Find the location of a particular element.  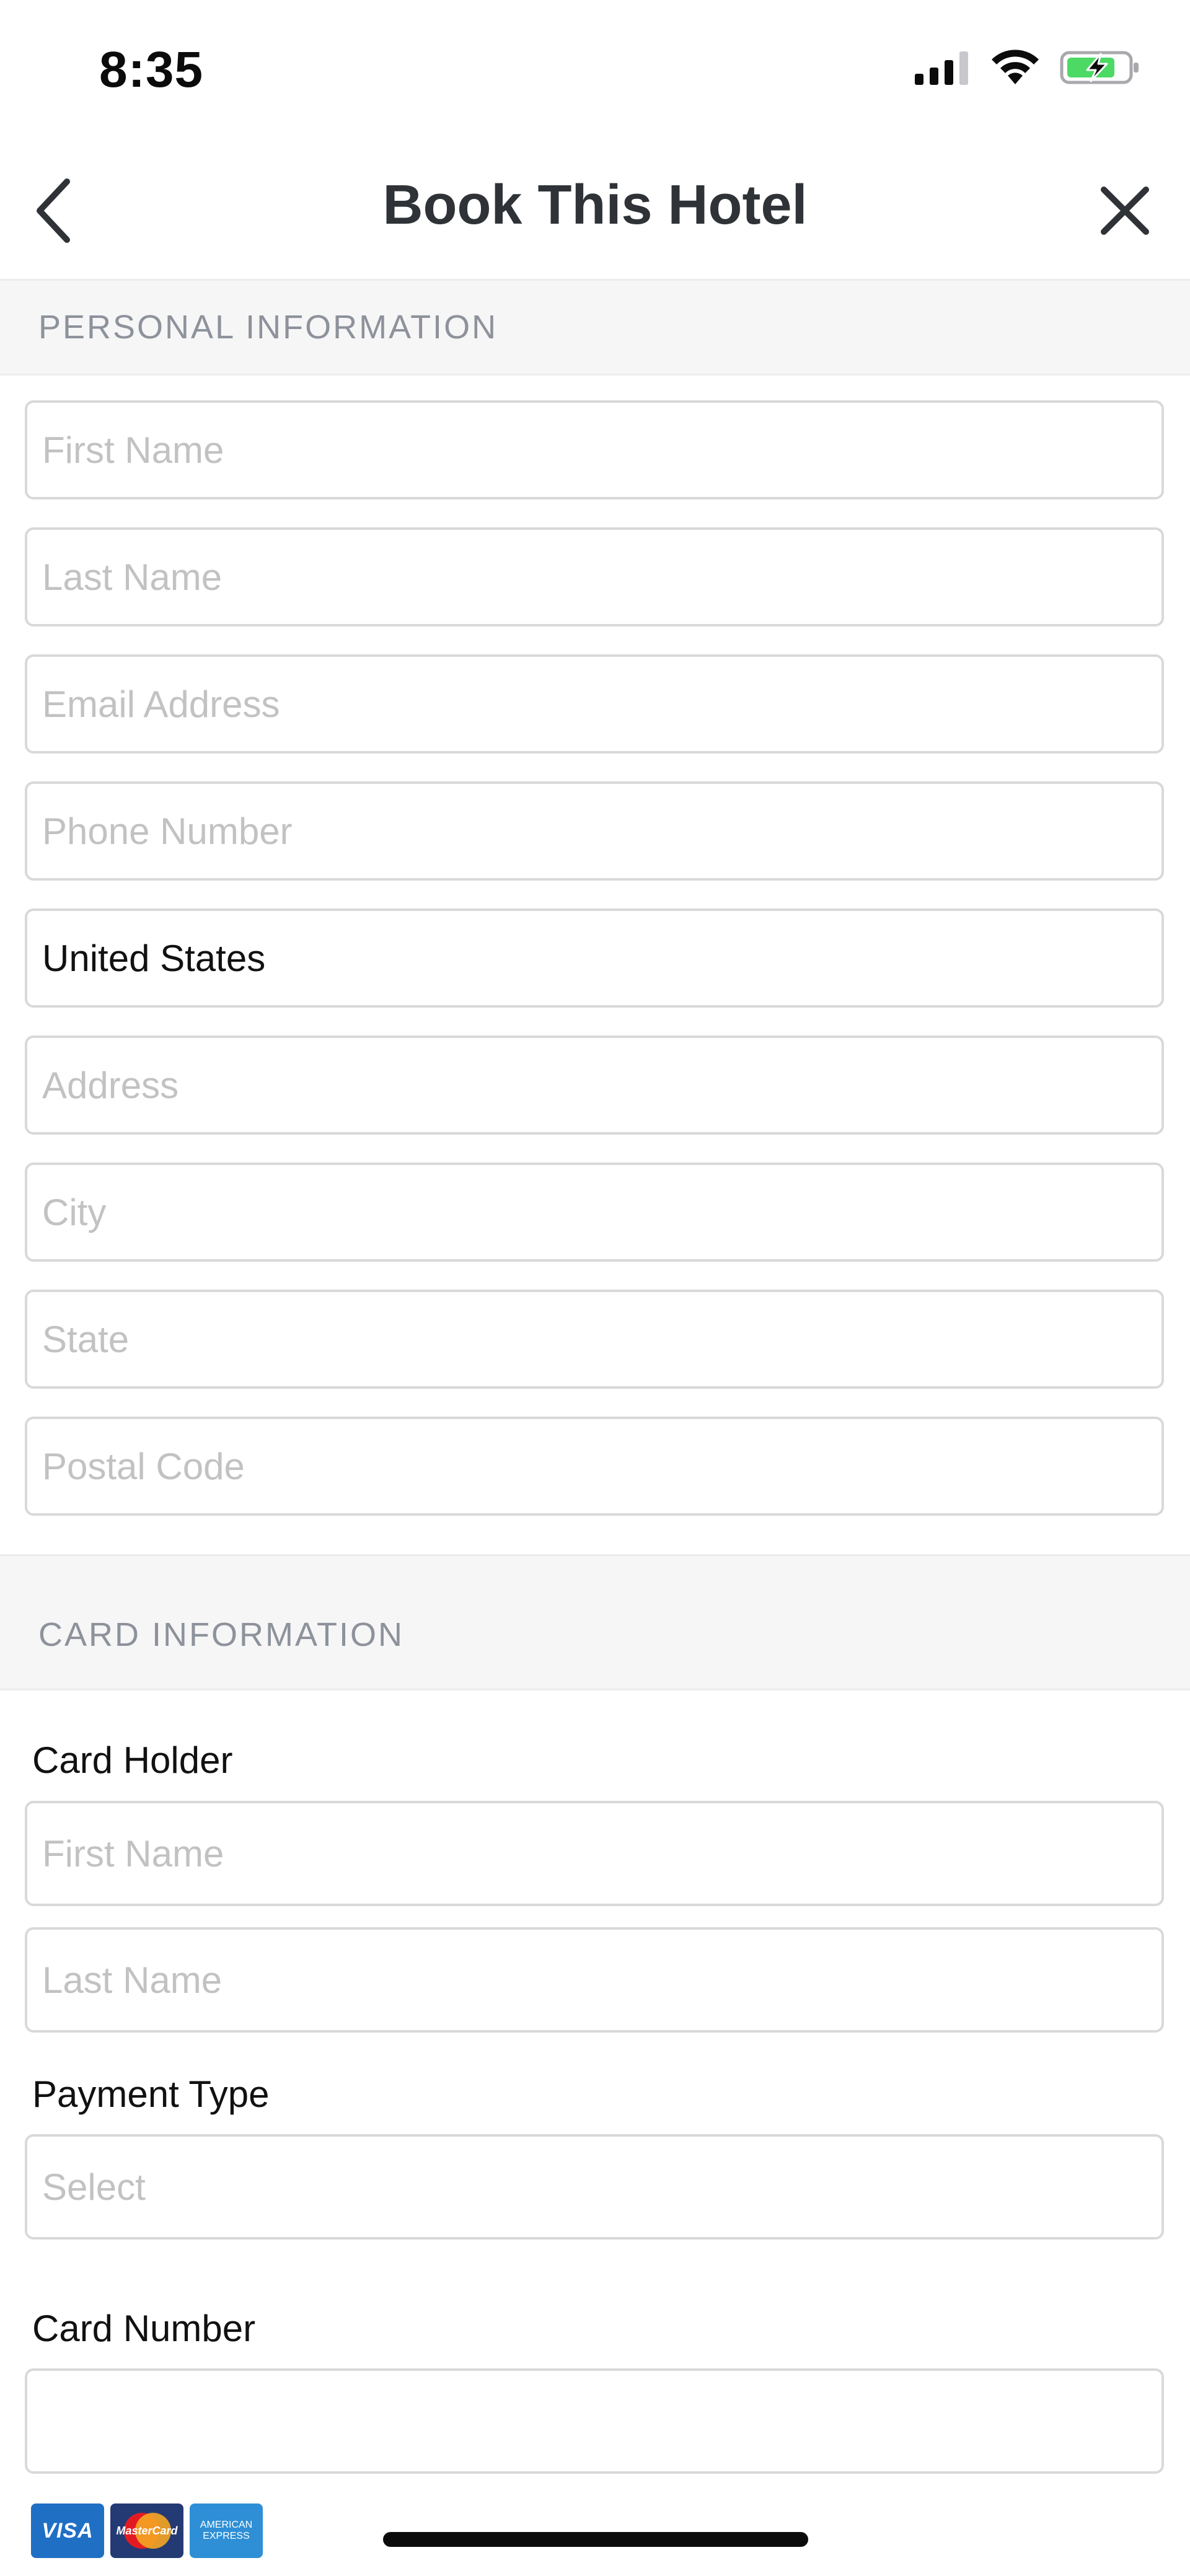

state-field is located at coordinates (594, 1340).